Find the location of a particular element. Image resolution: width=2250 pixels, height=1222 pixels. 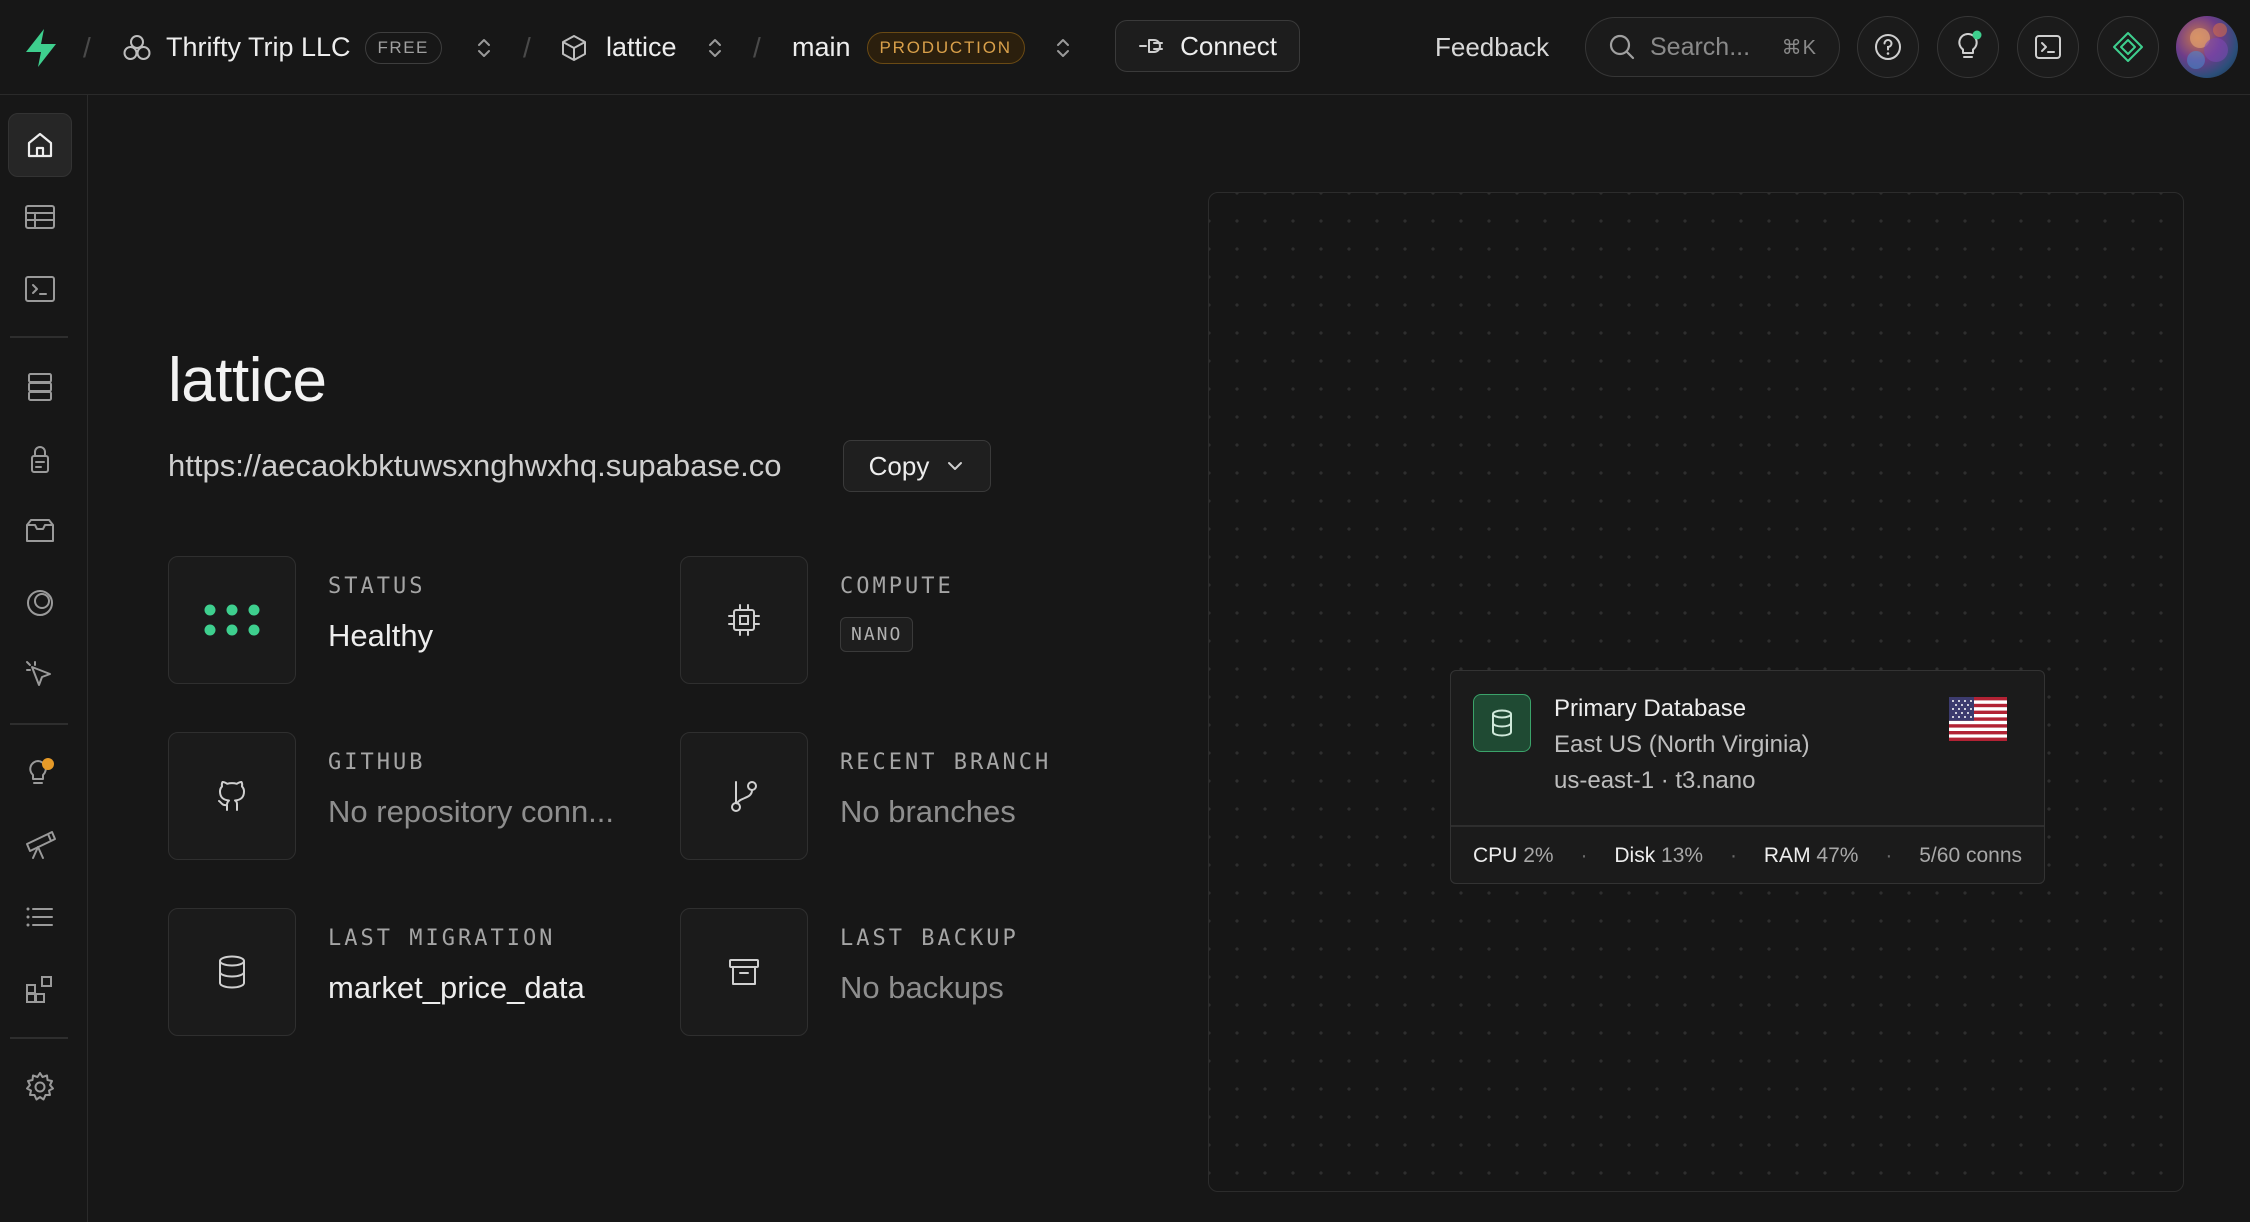

recent-branch-value: No branches is located at coordinates (928, 811).